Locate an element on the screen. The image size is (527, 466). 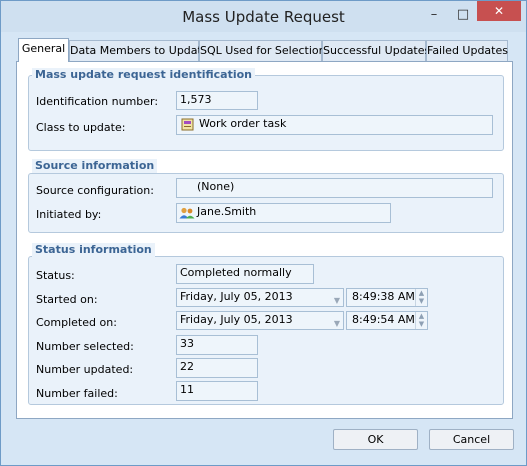
initiated-by-label: Initiated by: is located at coordinates (69, 214).